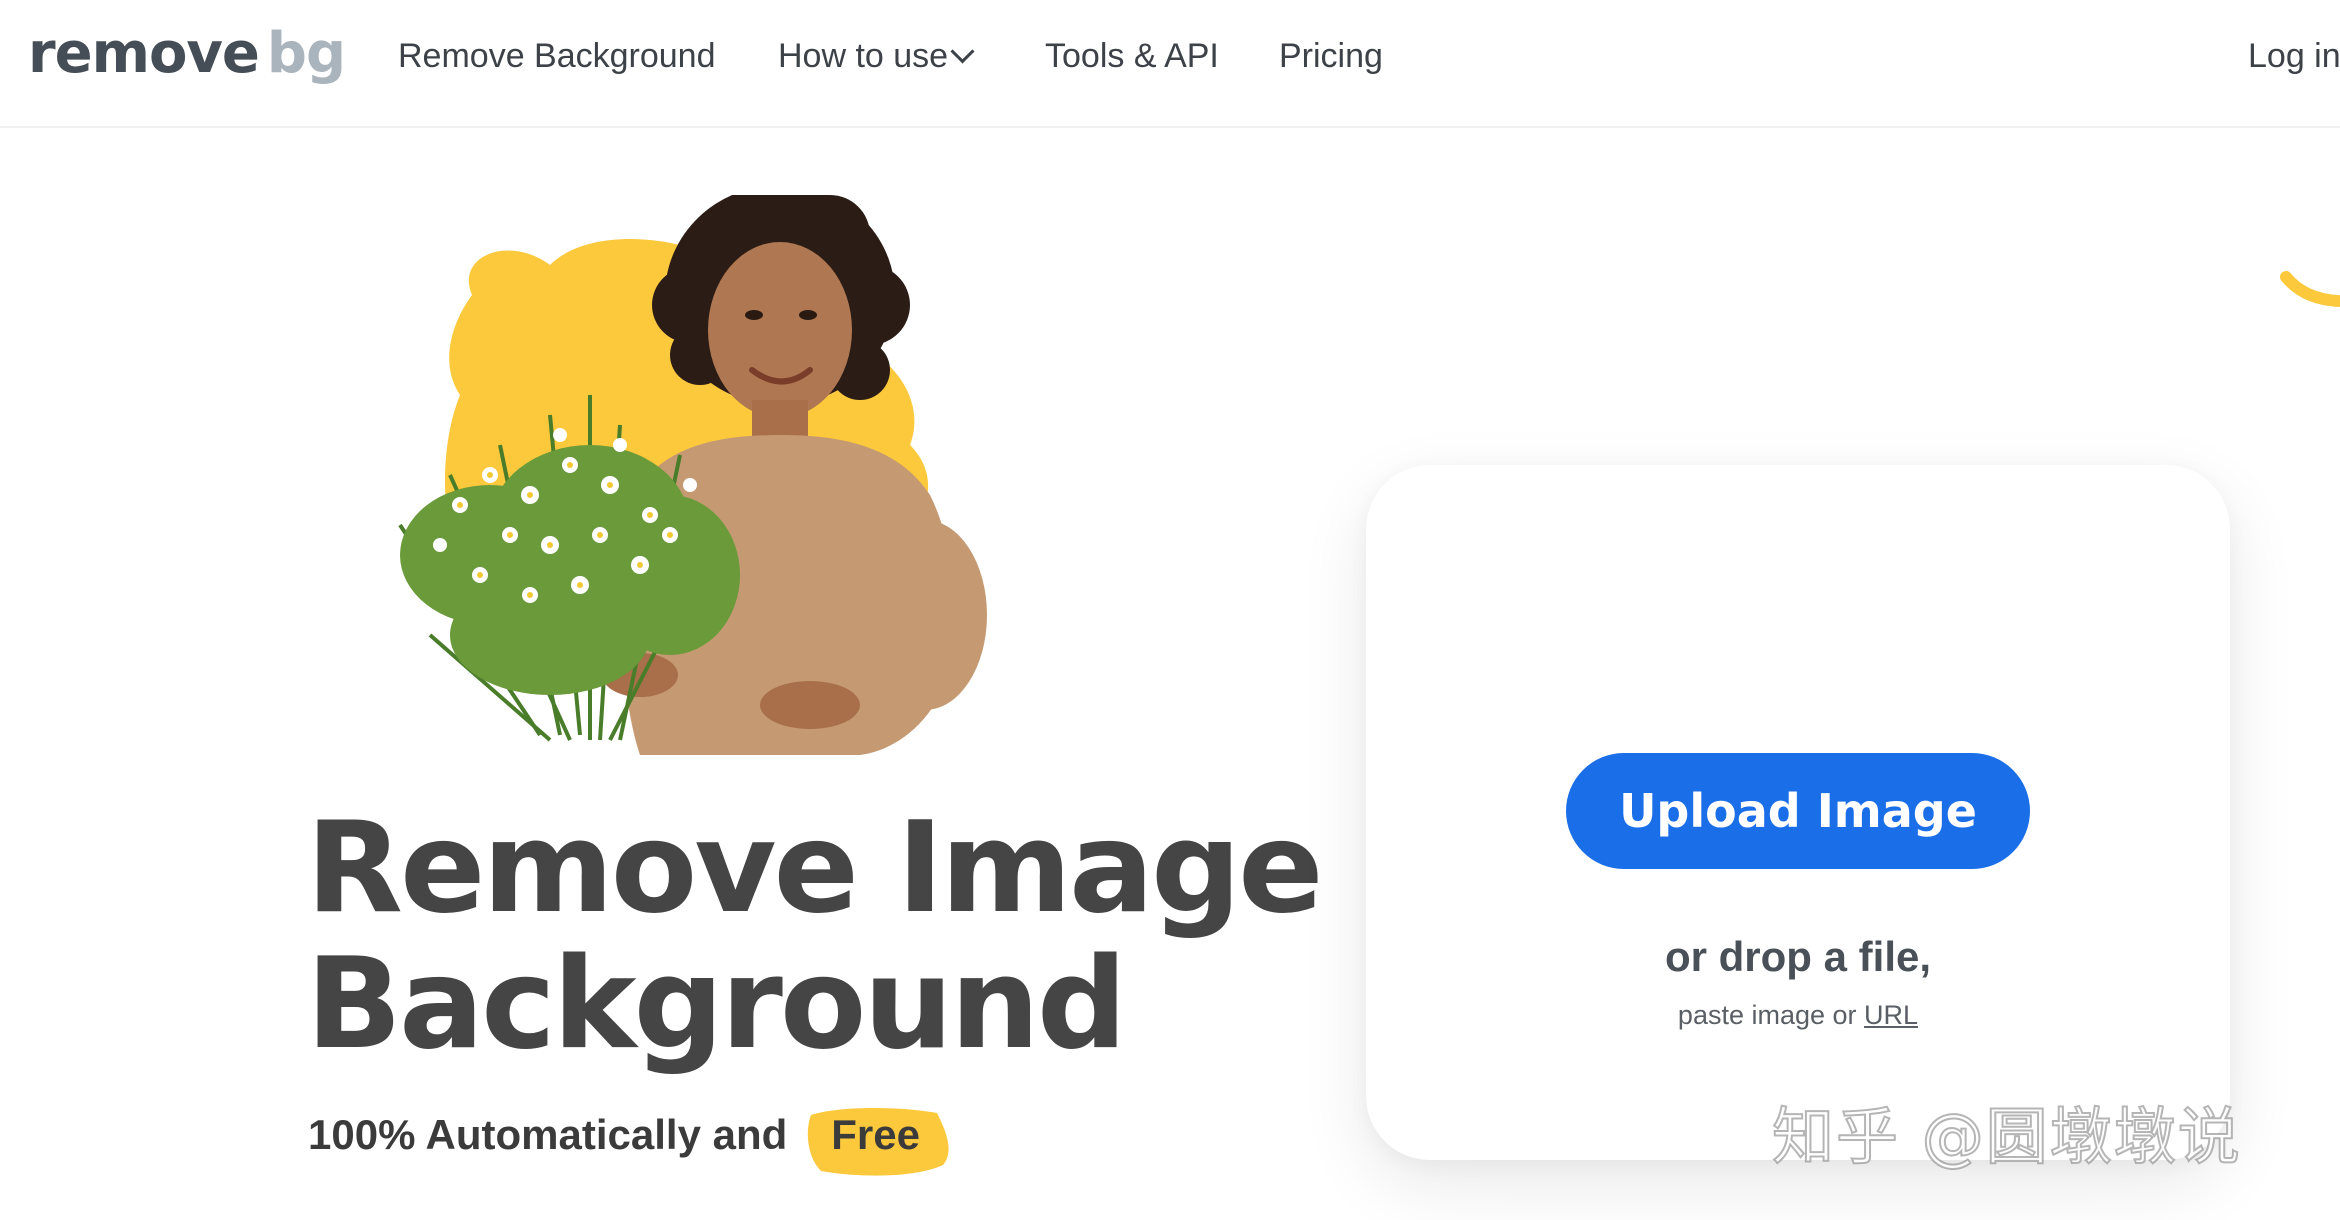 The image size is (2340, 1220). Describe the element at coordinates (962, 51) in the screenshot. I see `chevron-down-icon` at that location.